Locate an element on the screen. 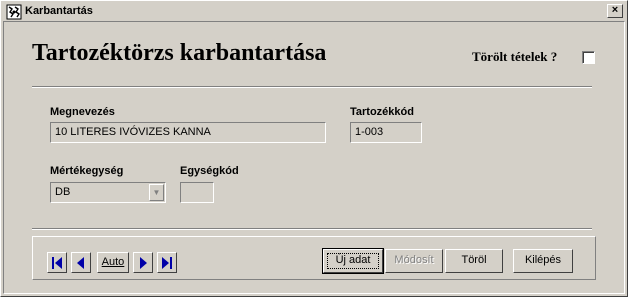  previous-record-icon is located at coordinates (80, 262).